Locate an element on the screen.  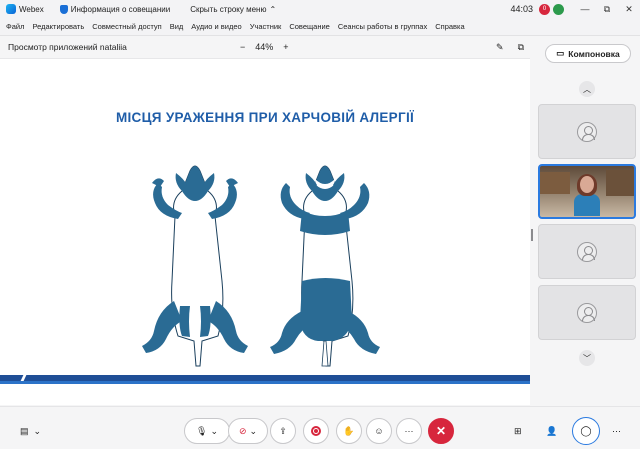
menu-participant: Участник is located at coordinates (266, 26).